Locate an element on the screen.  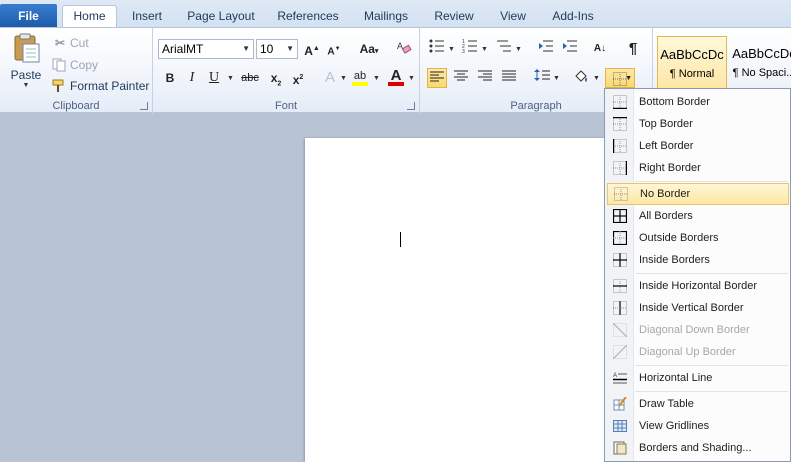
bullets-icon is located at coordinates (437, 49).